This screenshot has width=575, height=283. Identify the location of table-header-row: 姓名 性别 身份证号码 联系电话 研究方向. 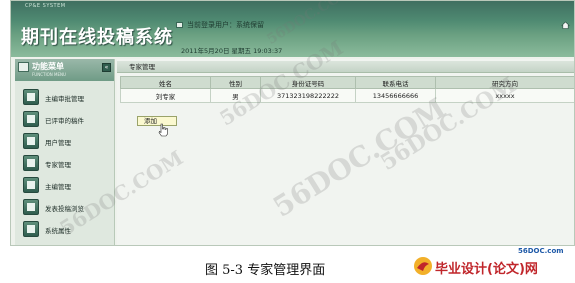
(347, 82).